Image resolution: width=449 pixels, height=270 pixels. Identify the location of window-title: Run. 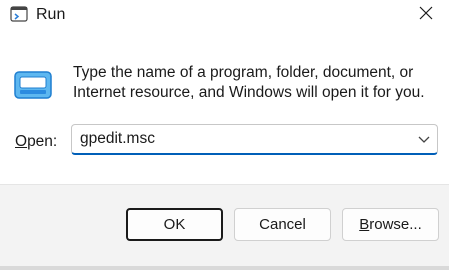
(51, 14).